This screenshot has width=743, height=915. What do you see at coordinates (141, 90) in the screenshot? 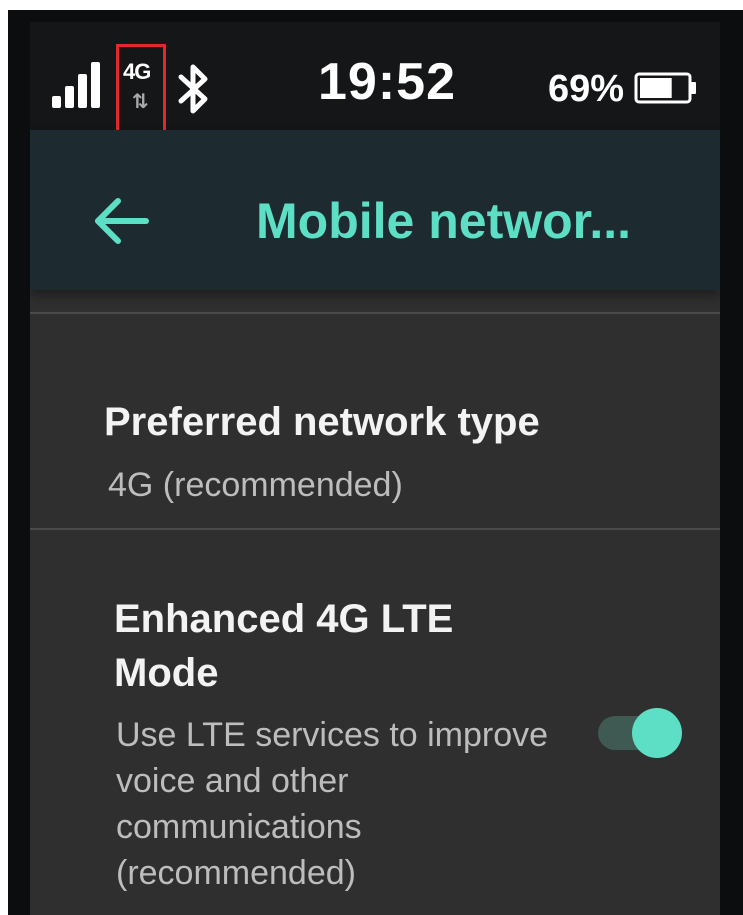
I see `network-type-indicator: 4G ⇅` at bounding box center [141, 90].